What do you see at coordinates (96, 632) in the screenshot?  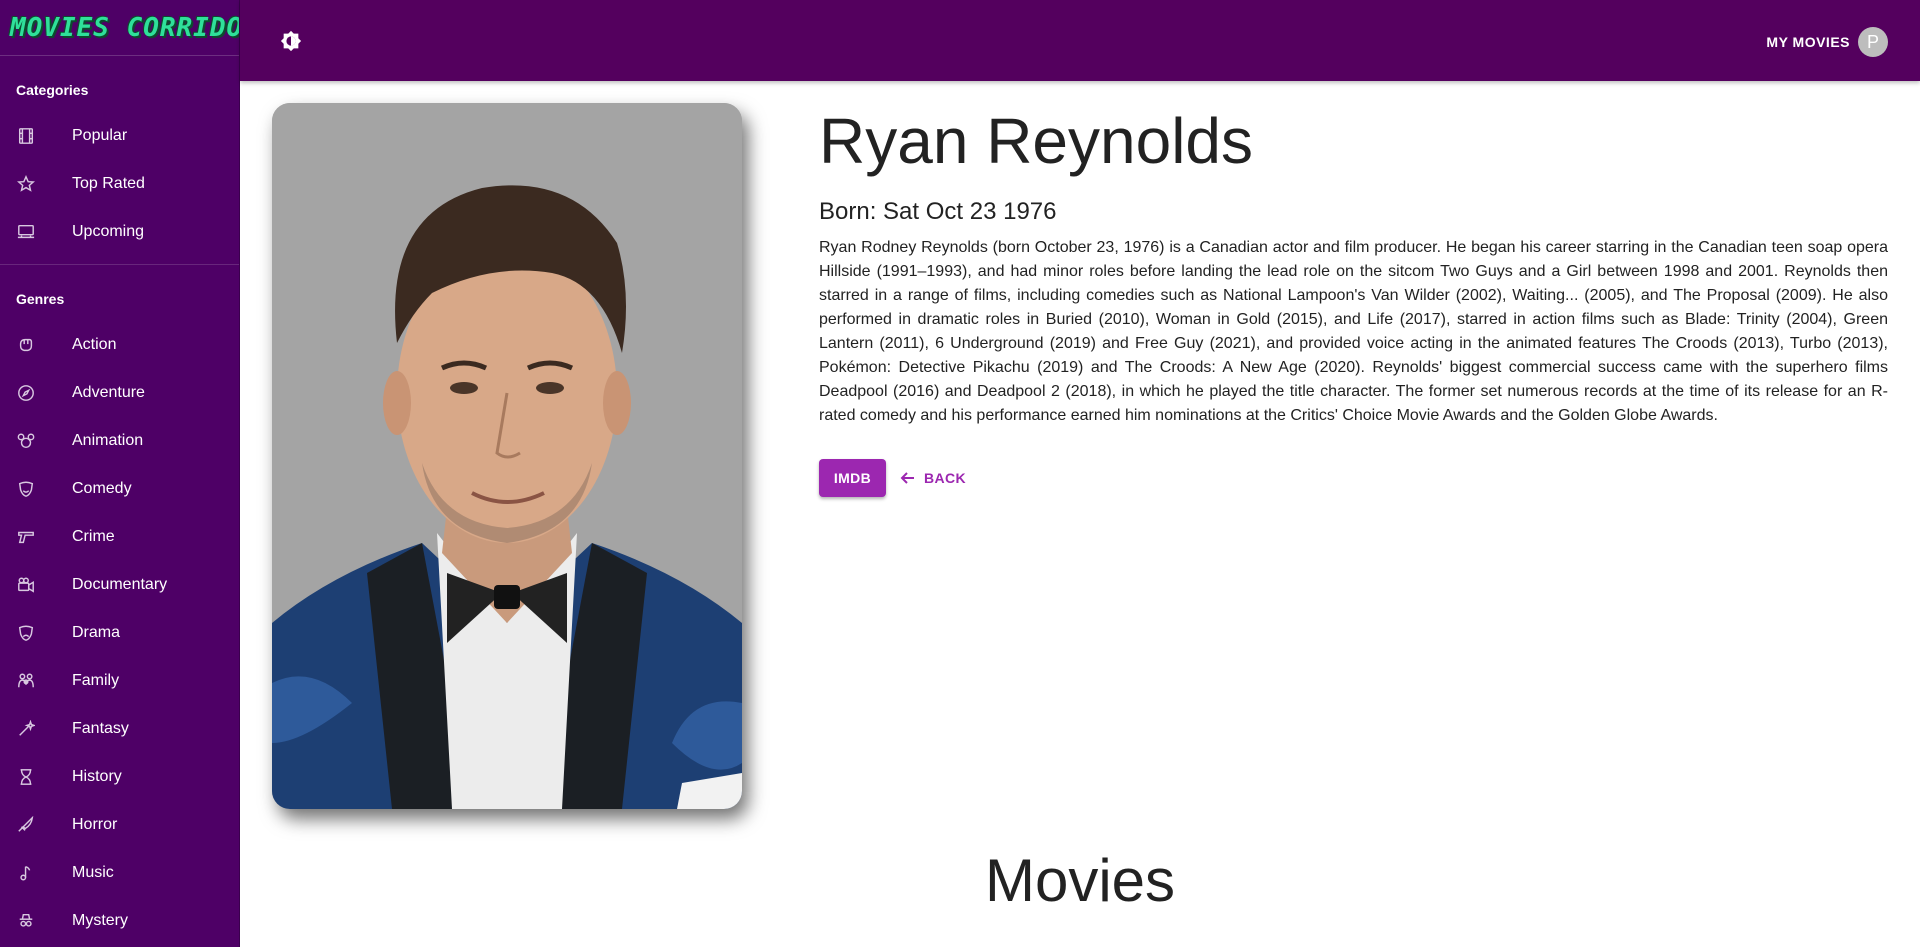 I see `sidebar-item-label: Drama` at bounding box center [96, 632].